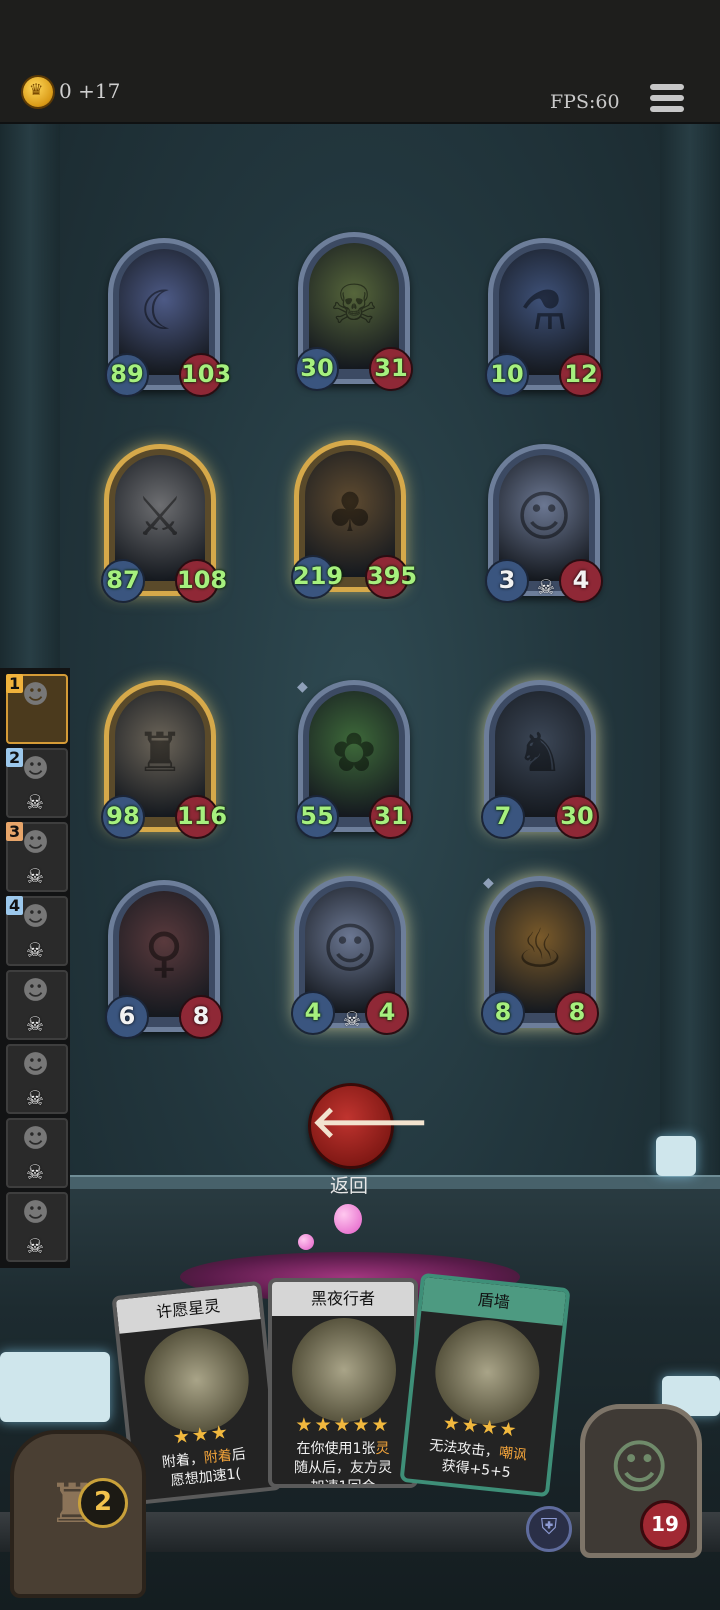 This screenshot has height=1610, width=720. What do you see at coordinates (183, 1460) in the screenshot?
I see `desc-text: 附着，` at bounding box center [183, 1460].